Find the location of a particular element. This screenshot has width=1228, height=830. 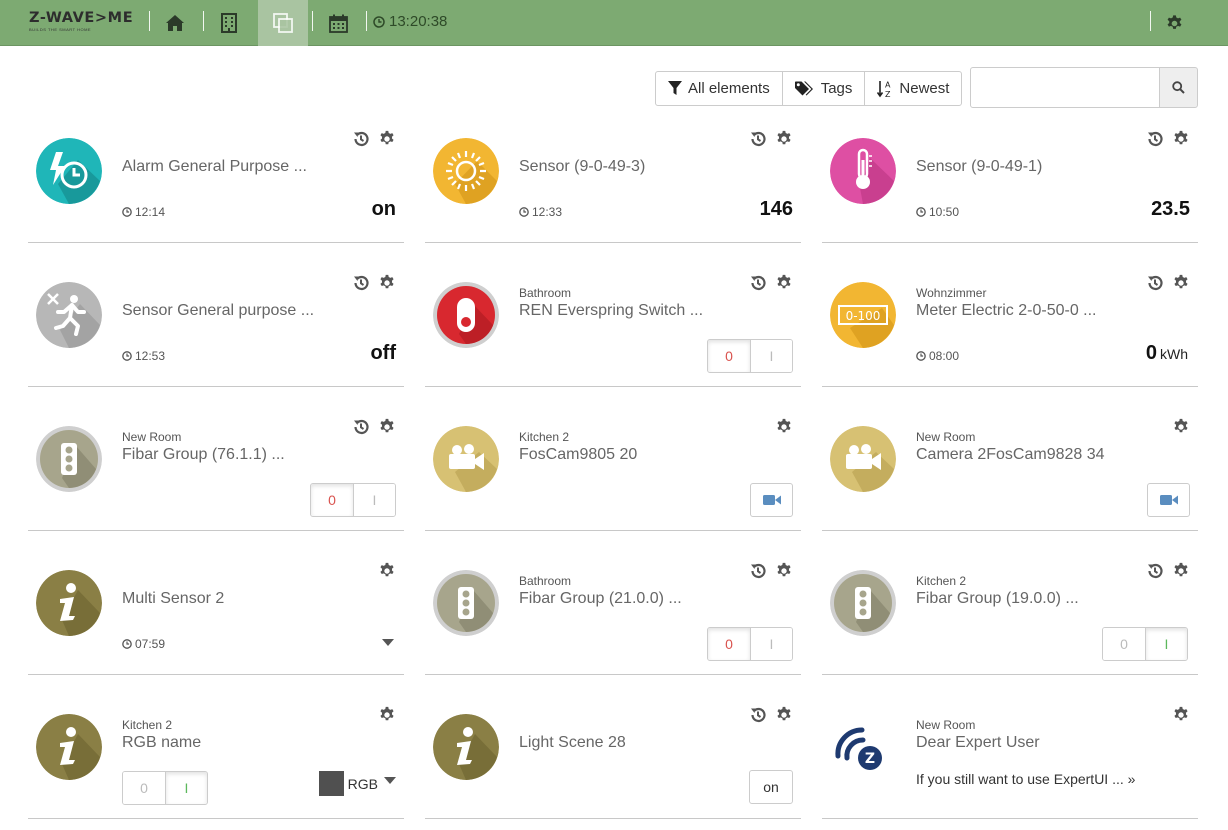

widget-card: Bathroom REN Everspring Switch ... 0 I is located at coordinates (613, 326).